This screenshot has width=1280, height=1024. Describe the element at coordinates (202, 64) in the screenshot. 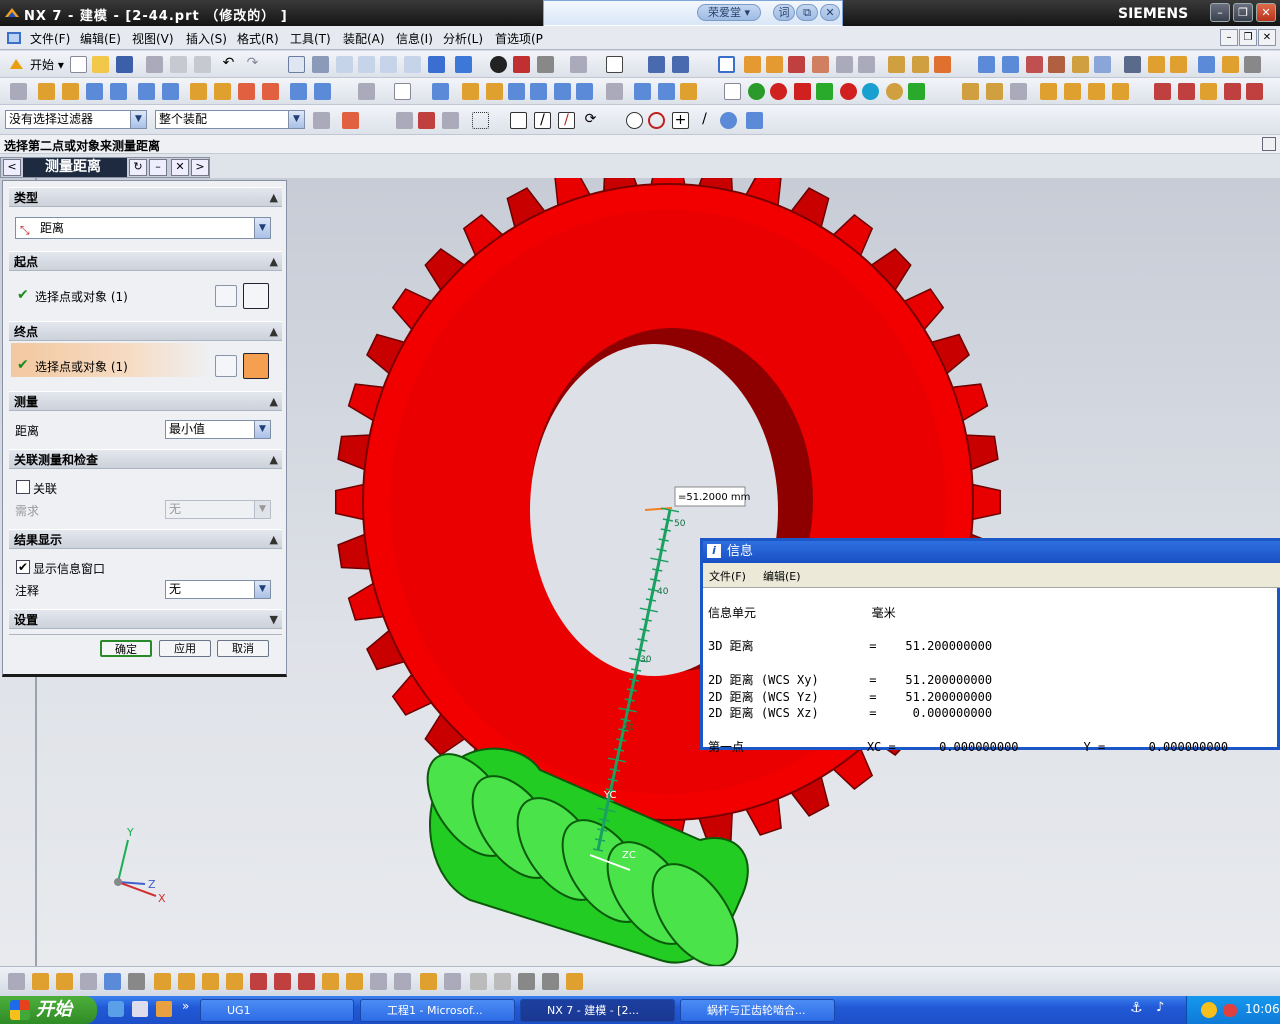

I see `paste-icon` at that location.